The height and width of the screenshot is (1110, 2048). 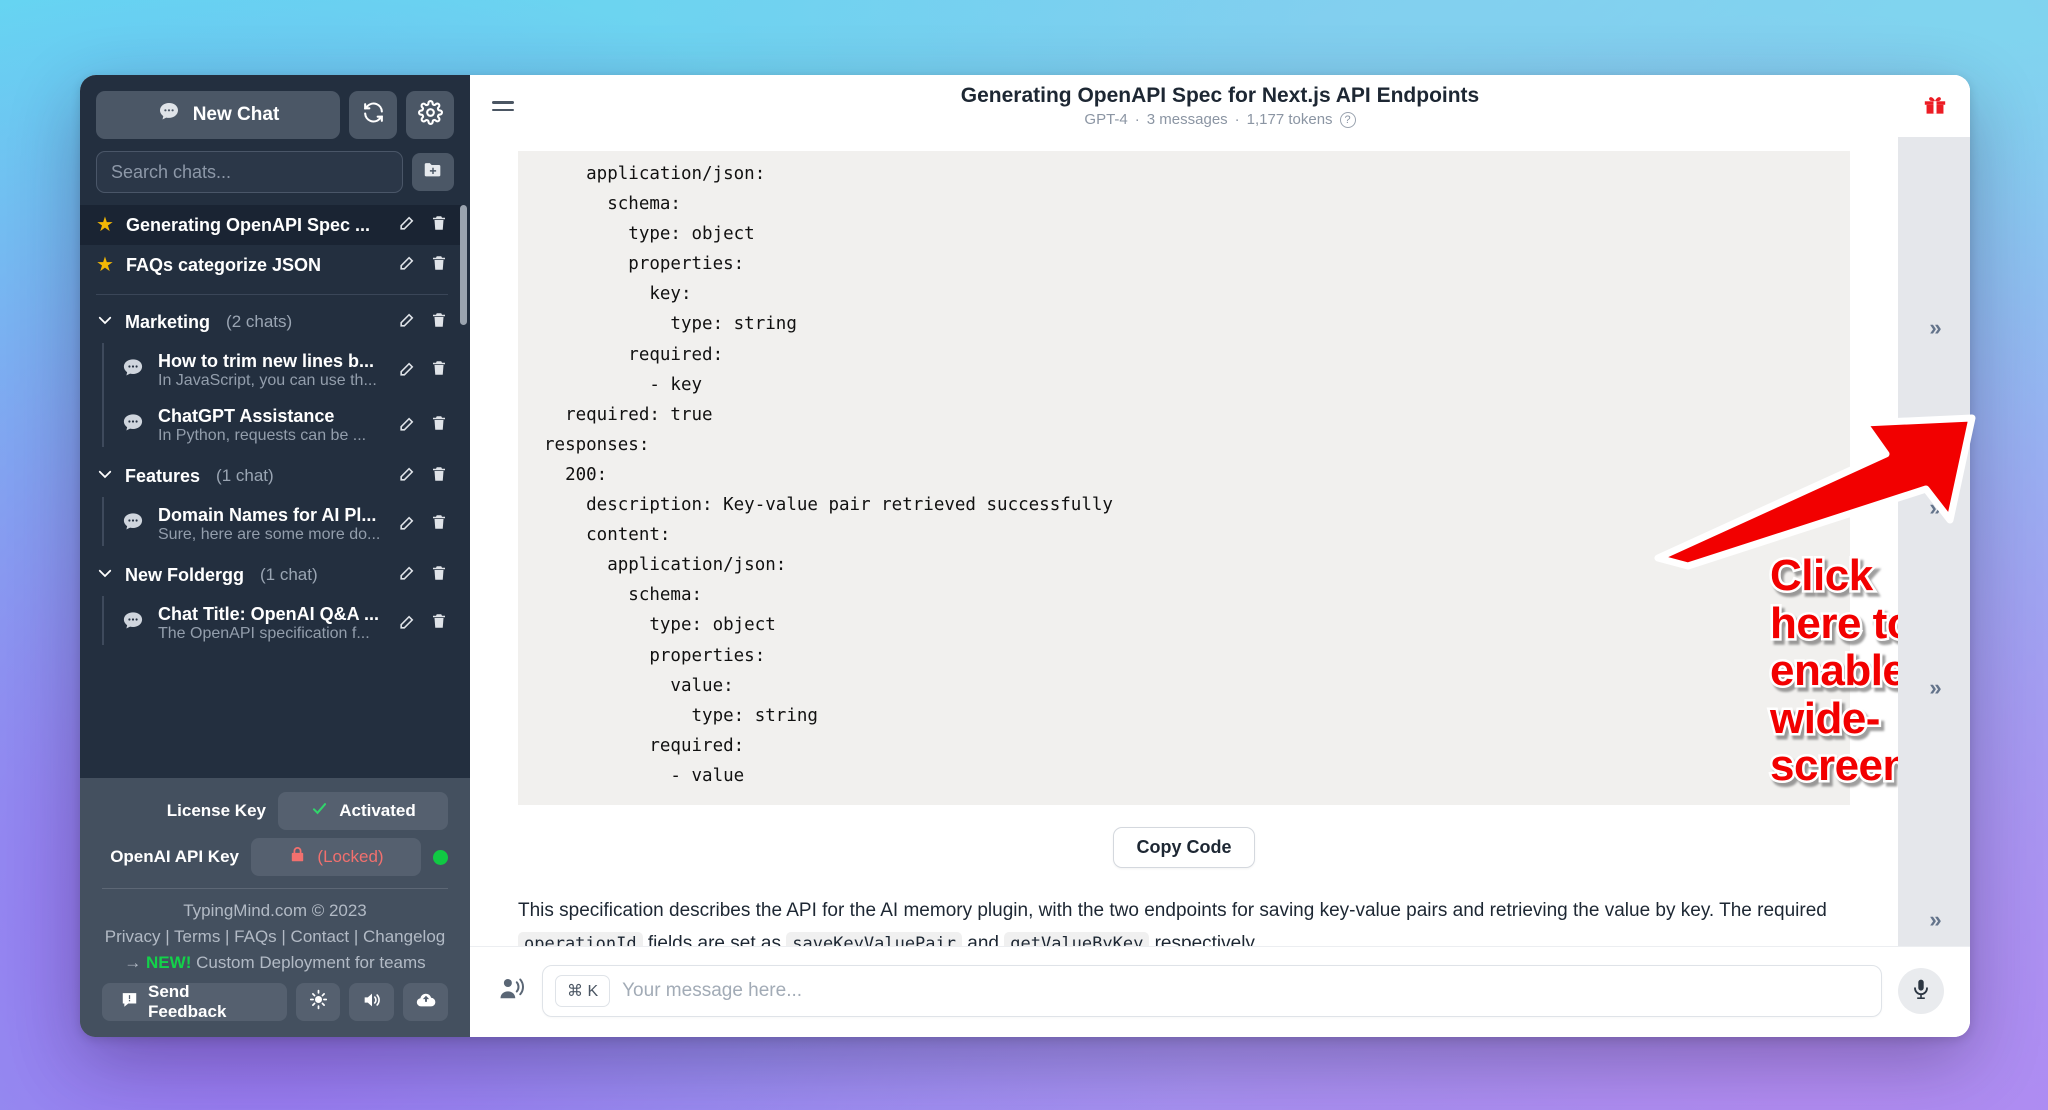 I want to click on speak-icon, so click(x=511, y=991).